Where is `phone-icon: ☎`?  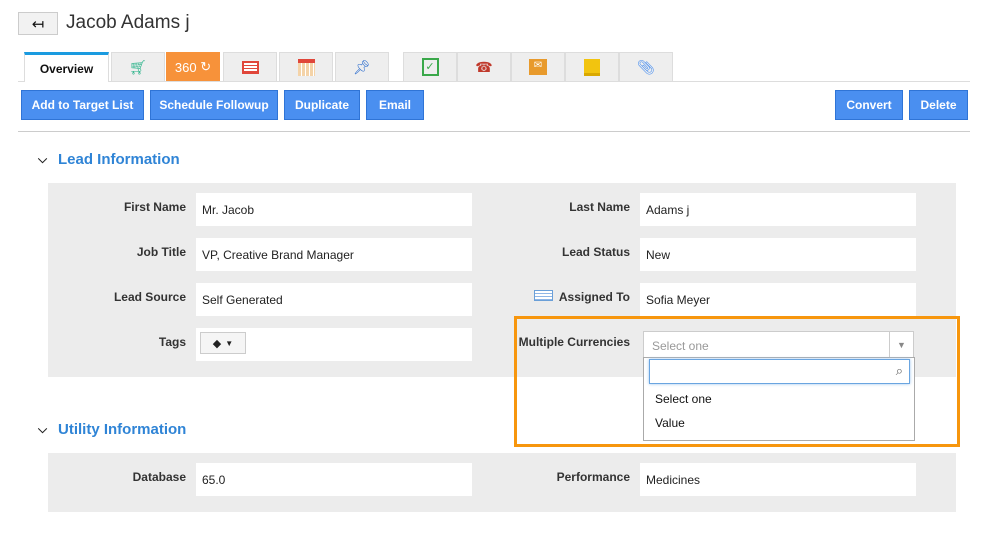 phone-icon: ☎ is located at coordinates (484, 66).